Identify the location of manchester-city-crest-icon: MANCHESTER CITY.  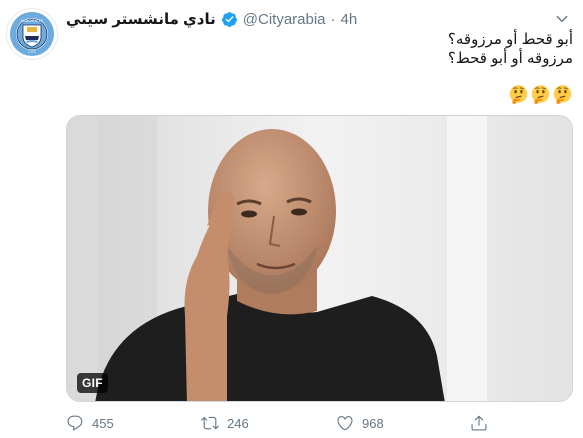
(32, 34).